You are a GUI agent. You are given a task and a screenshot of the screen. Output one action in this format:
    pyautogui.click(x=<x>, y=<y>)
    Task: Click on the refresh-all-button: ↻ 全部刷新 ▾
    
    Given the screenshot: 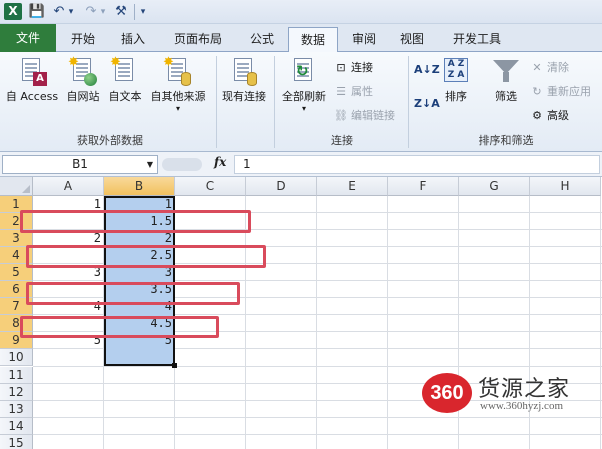 What is the action you would take?
    pyautogui.click(x=304, y=84)
    